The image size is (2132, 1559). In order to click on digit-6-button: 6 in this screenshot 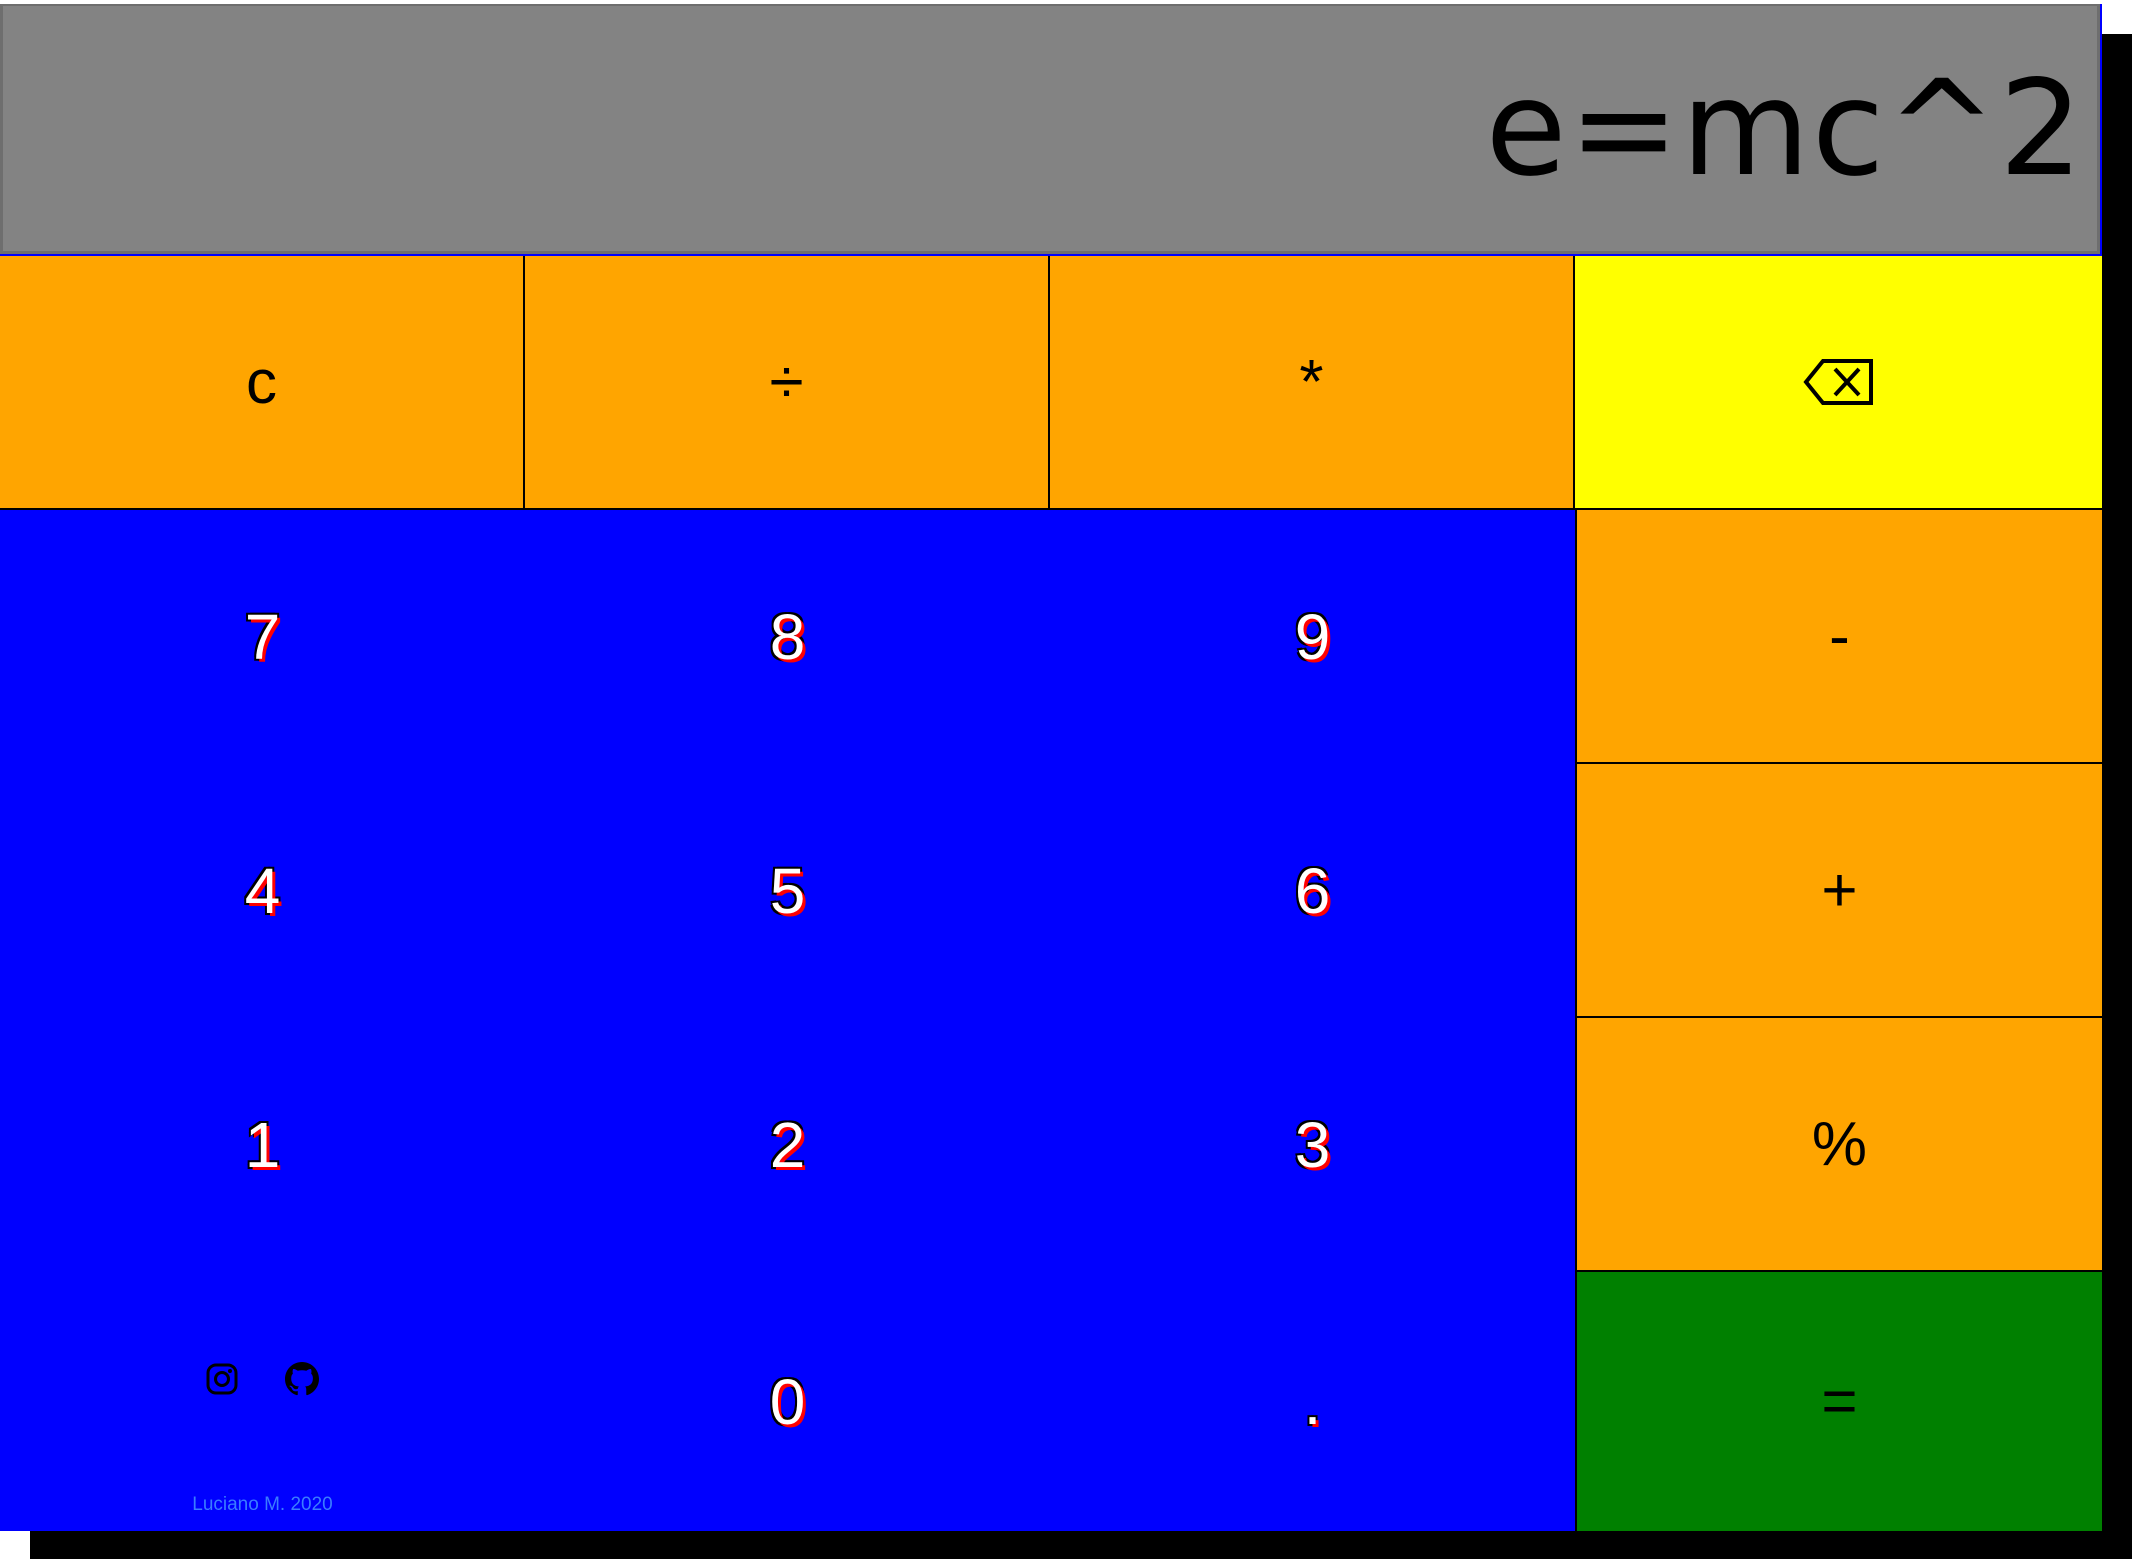, I will do `click(1312, 891)`.